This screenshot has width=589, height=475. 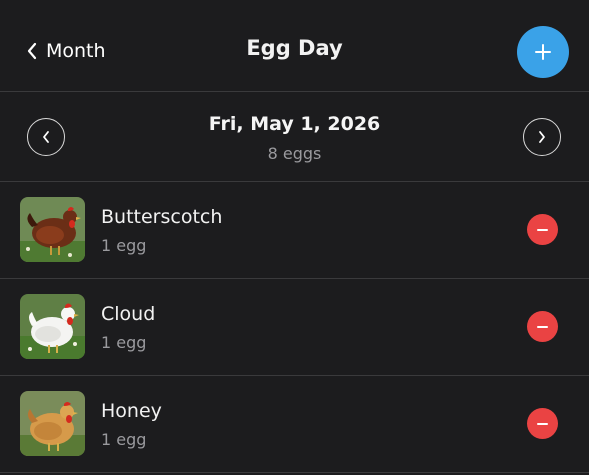 I want to click on date-label: Fri, May 1, 2026, so click(x=294, y=124).